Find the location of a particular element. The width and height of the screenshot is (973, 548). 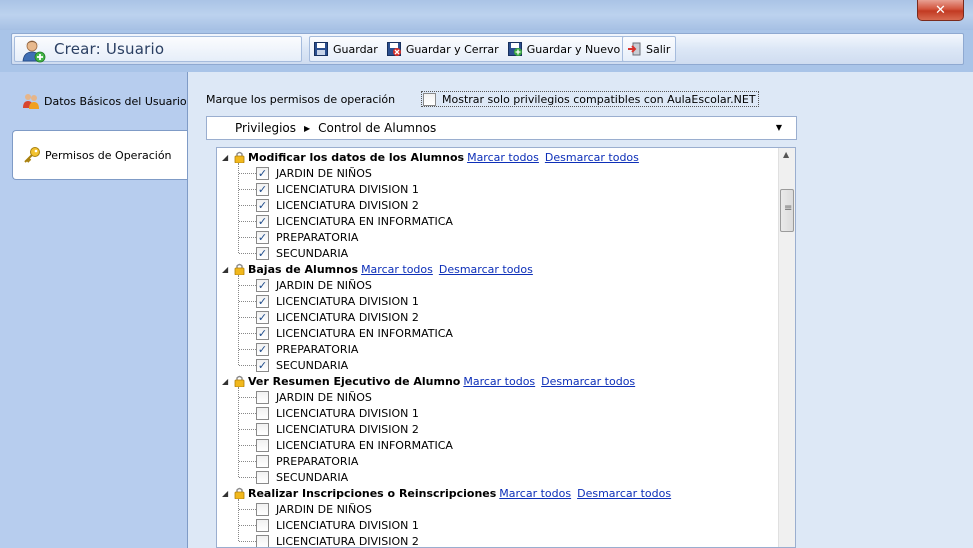

scrollbar-thumb is located at coordinates (787, 210).